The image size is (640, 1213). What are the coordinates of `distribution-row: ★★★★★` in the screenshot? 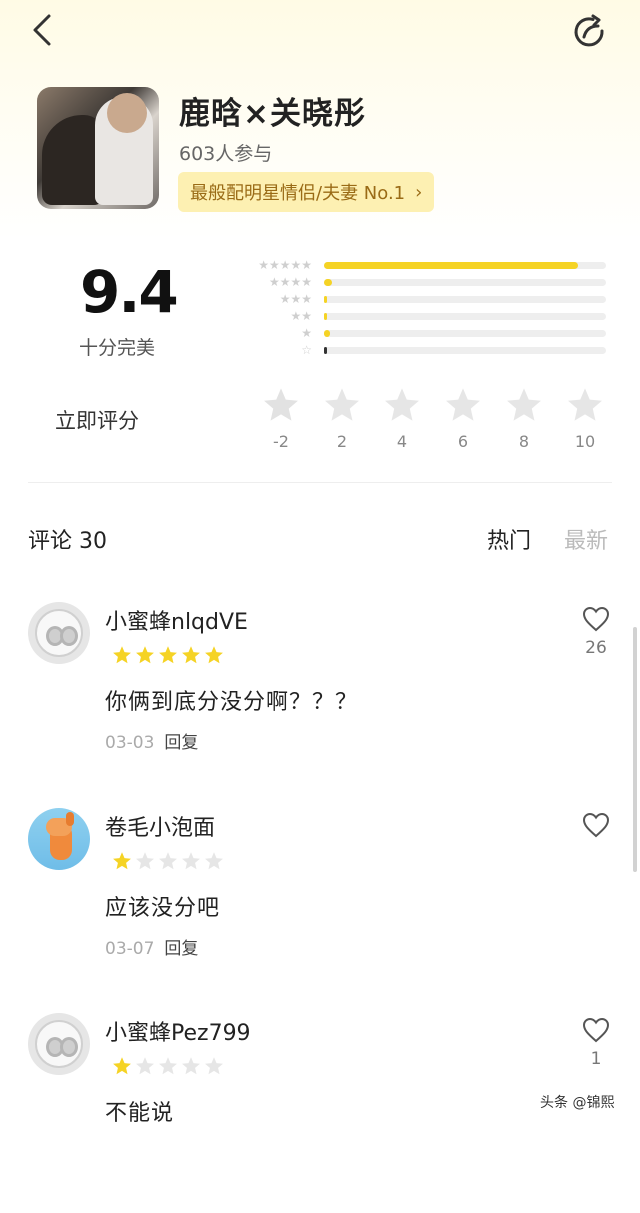 It's located at (422, 265).